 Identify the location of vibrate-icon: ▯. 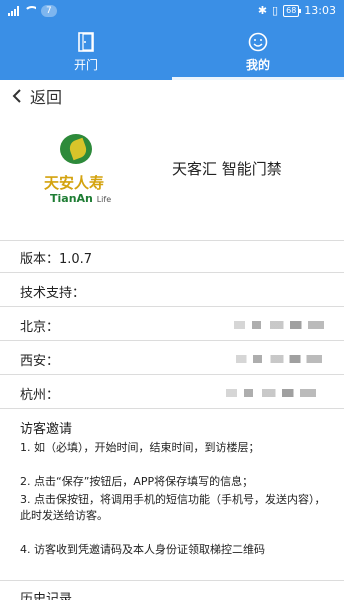
(275, 10).